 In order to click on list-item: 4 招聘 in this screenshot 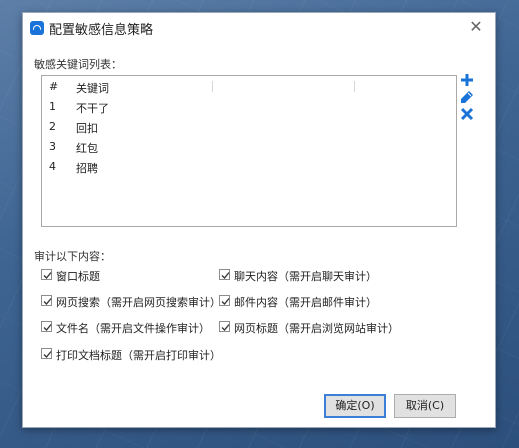, I will do `click(249, 166)`.